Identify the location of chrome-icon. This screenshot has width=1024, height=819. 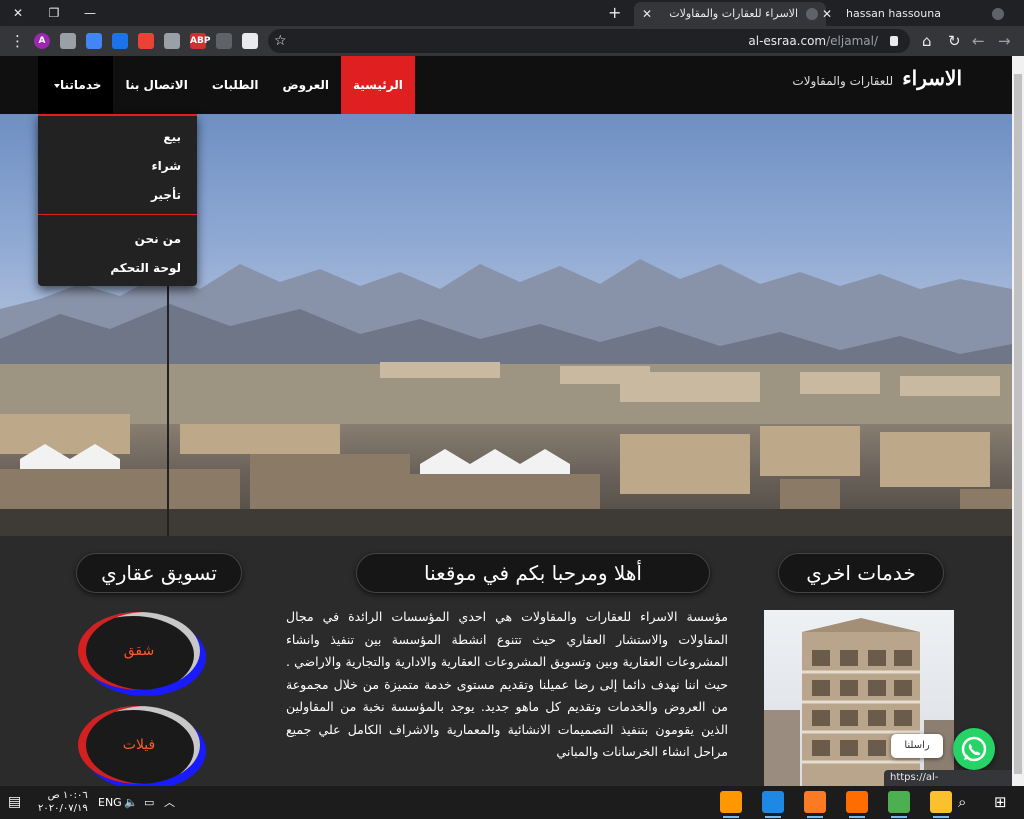
(899, 804).